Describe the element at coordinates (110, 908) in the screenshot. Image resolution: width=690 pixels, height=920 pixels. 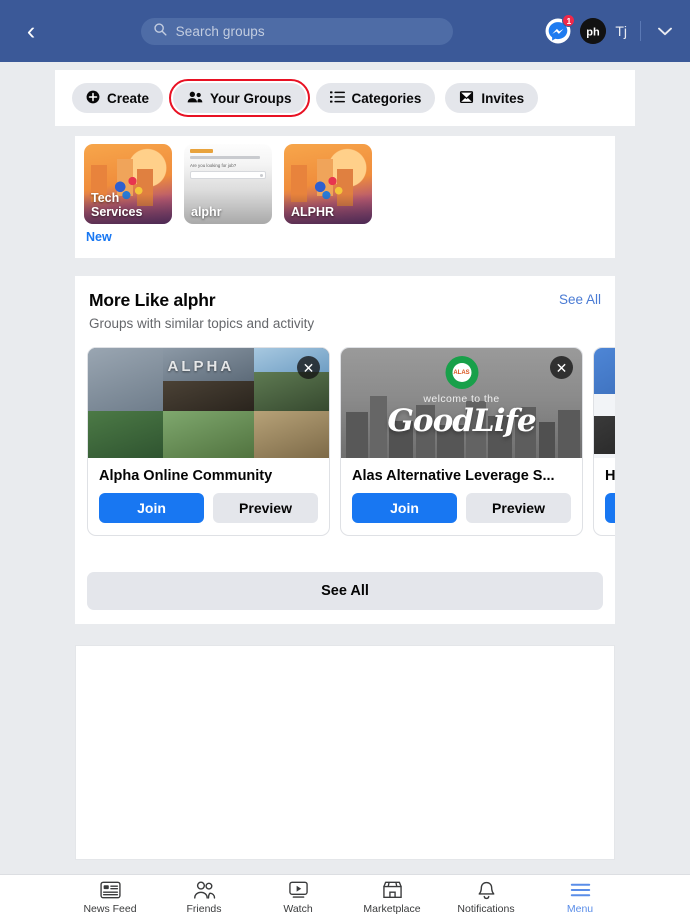
I see `nav-label: News Feed` at that location.